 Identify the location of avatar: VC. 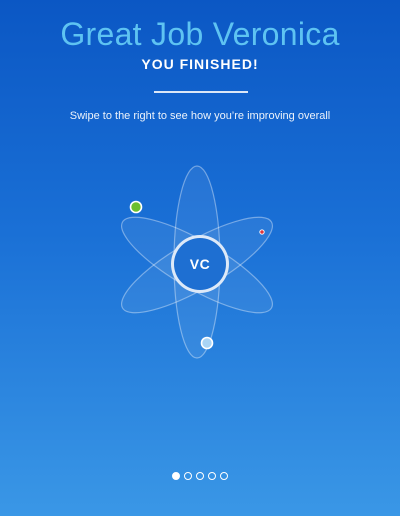
(200, 264).